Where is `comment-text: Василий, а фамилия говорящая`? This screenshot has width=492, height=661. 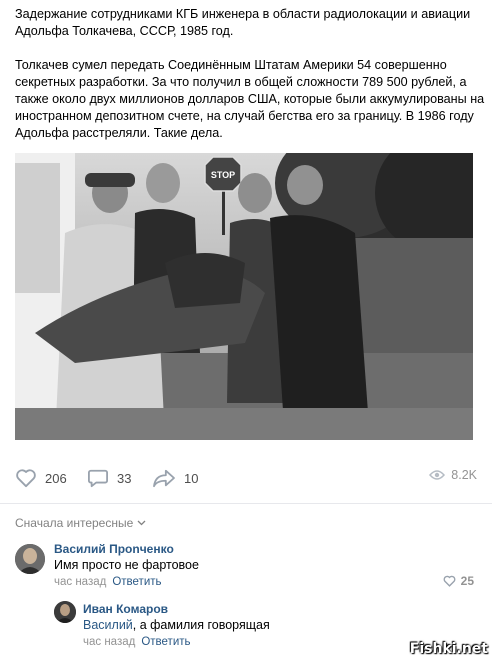 comment-text: Василий, а фамилия говорящая is located at coordinates (176, 625).